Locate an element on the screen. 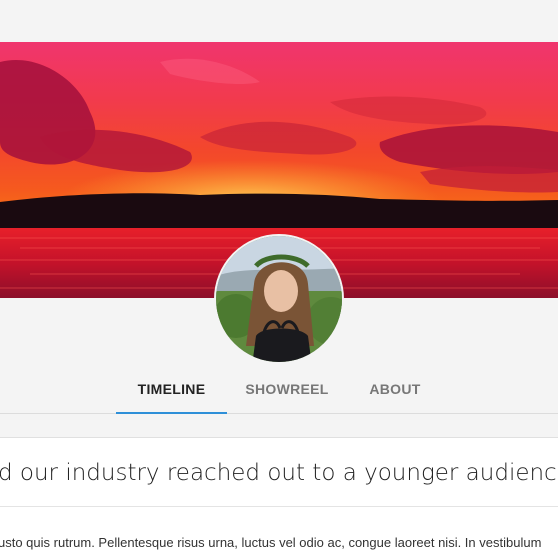  profile-avatar is located at coordinates (279, 299).